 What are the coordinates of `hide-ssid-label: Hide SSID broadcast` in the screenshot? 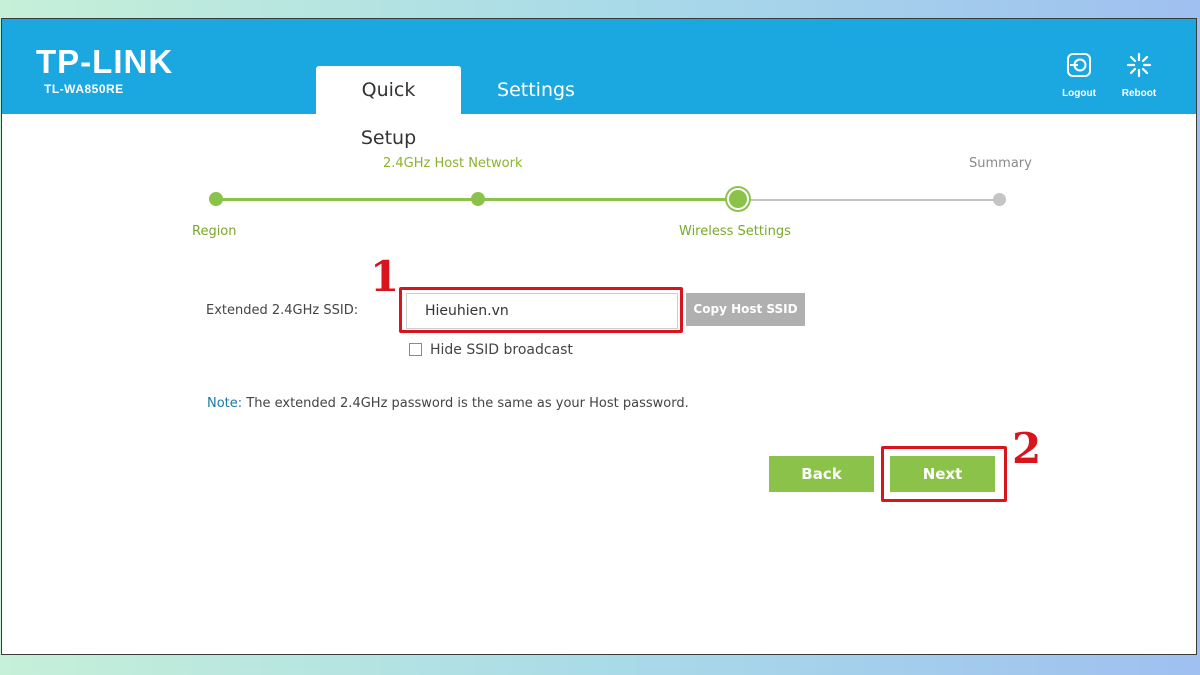 It's located at (501, 350).